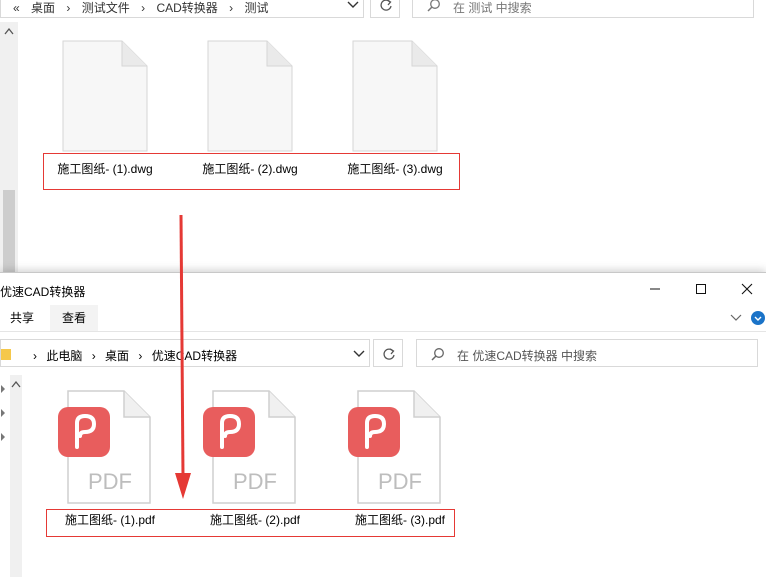 Image resolution: width=766 pixels, height=577 pixels. I want to click on tab-view: 查看, so click(74, 318).